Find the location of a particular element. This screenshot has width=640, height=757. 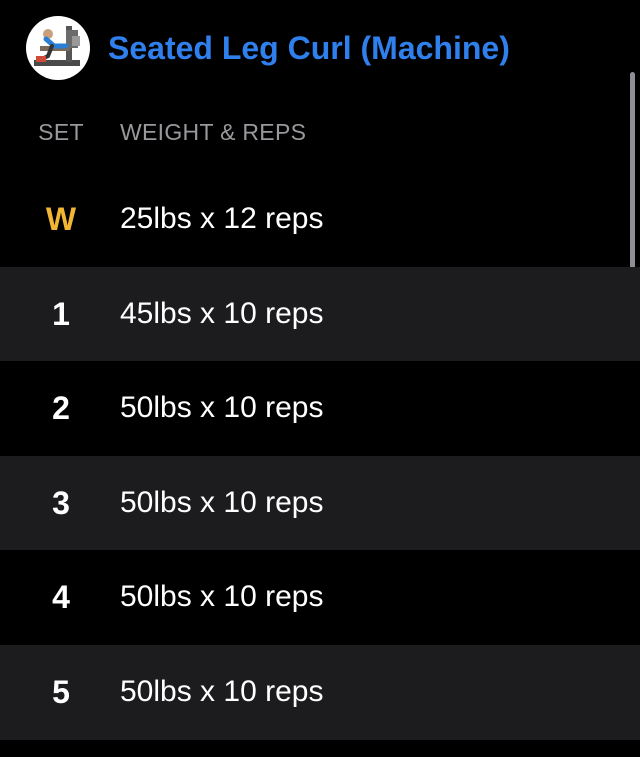

set-row-3: 3 50lbs x 10 reps is located at coordinates (320, 503).